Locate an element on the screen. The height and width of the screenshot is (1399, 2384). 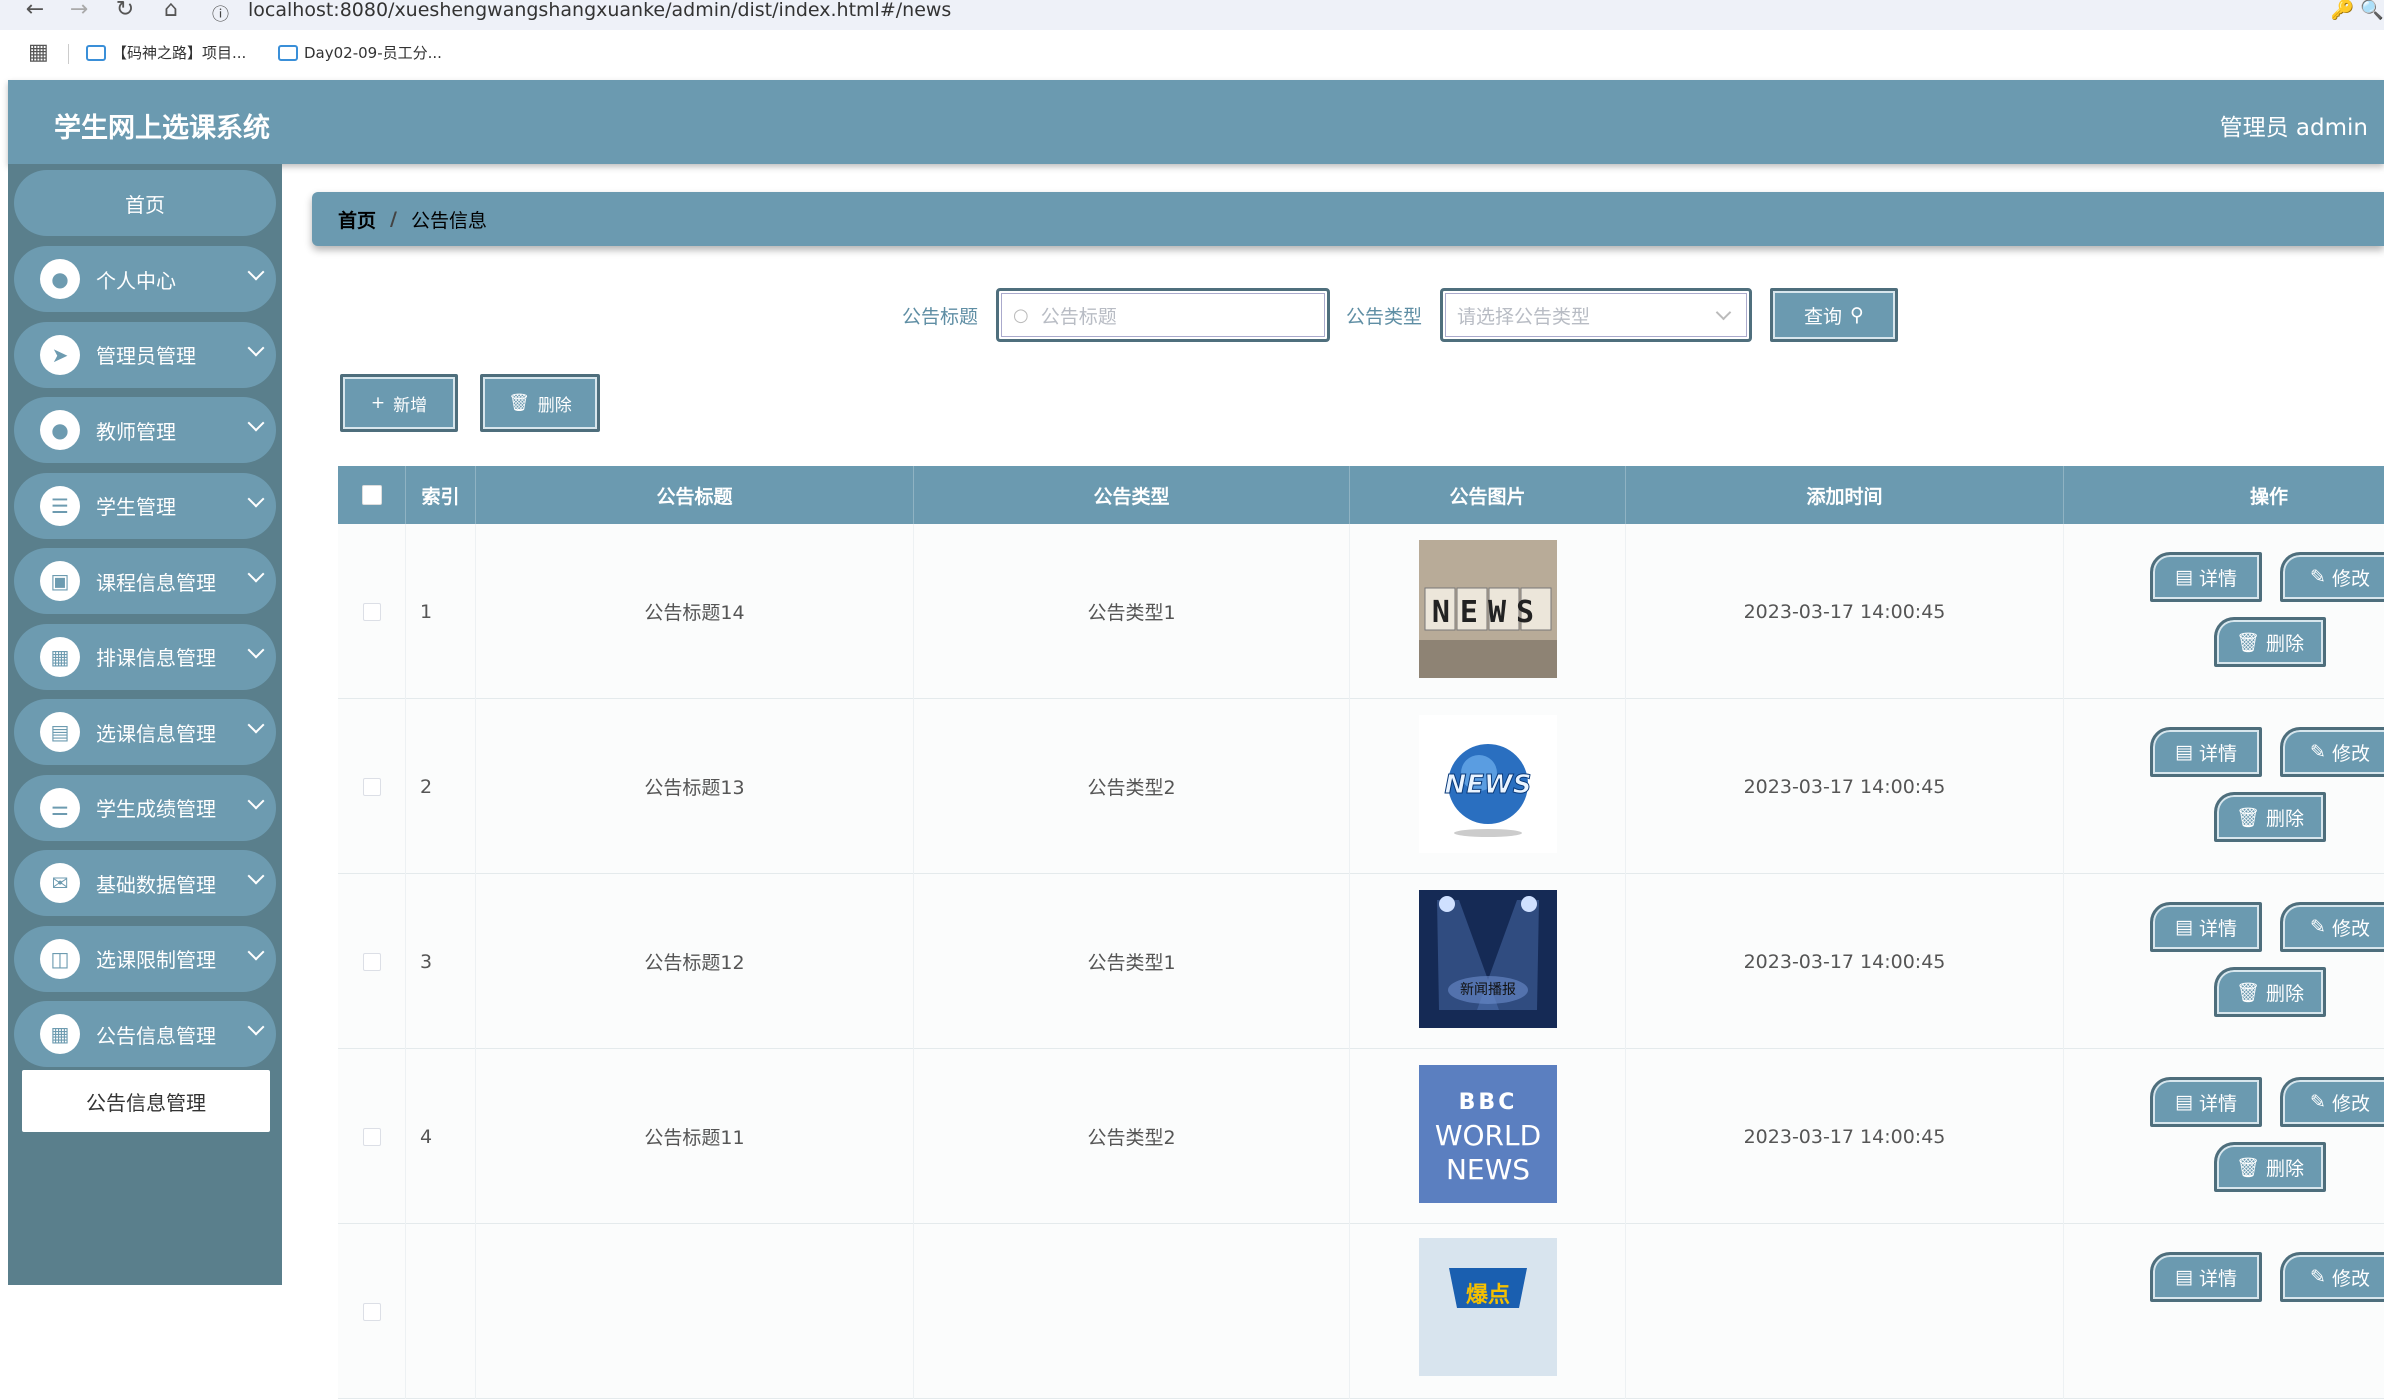
home-icon: ⌂ is located at coordinates (171, 12).